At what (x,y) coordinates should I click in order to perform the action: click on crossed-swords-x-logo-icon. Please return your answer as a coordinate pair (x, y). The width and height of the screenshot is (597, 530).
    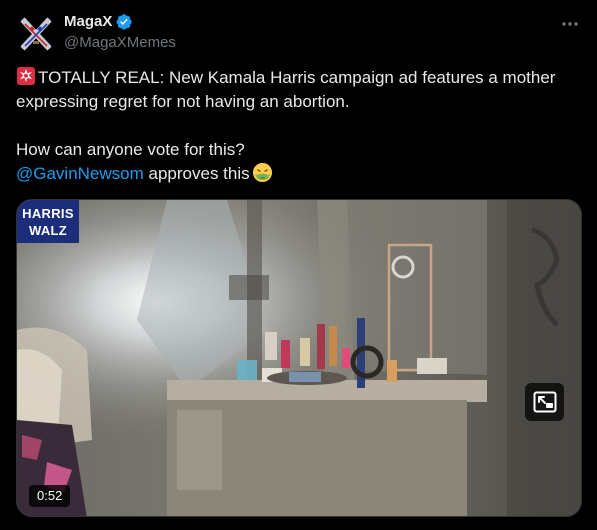
    Looking at the image, I should click on (36, 34).